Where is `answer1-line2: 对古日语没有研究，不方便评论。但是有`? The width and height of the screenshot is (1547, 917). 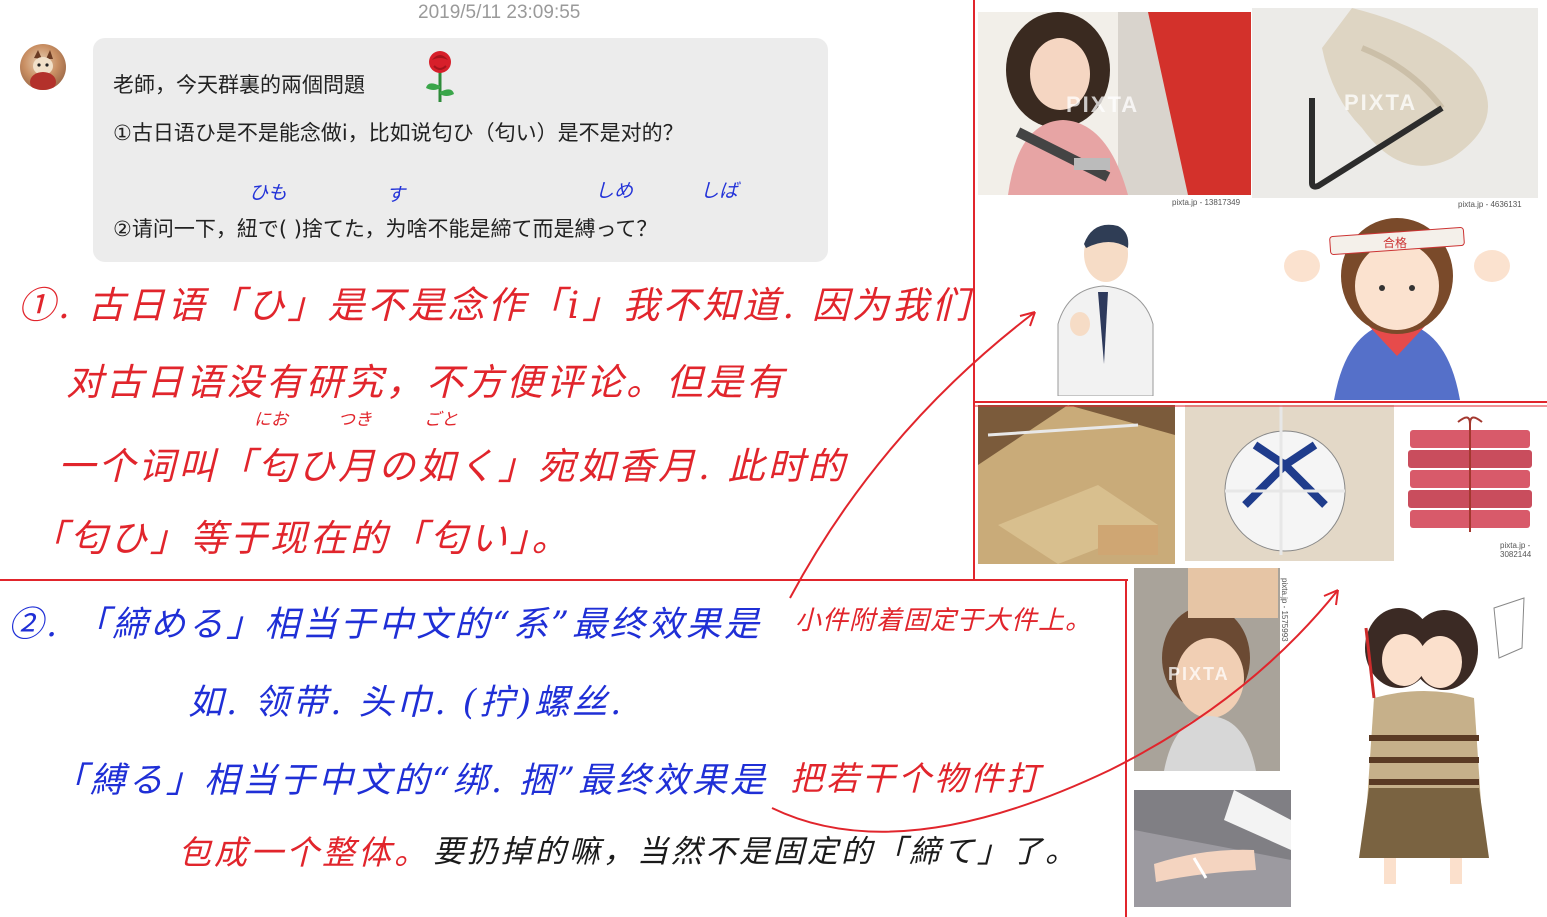
answer1-line2: 对古日语没有研究，不方便评论。但是有 is located at coordinates (426, 382).